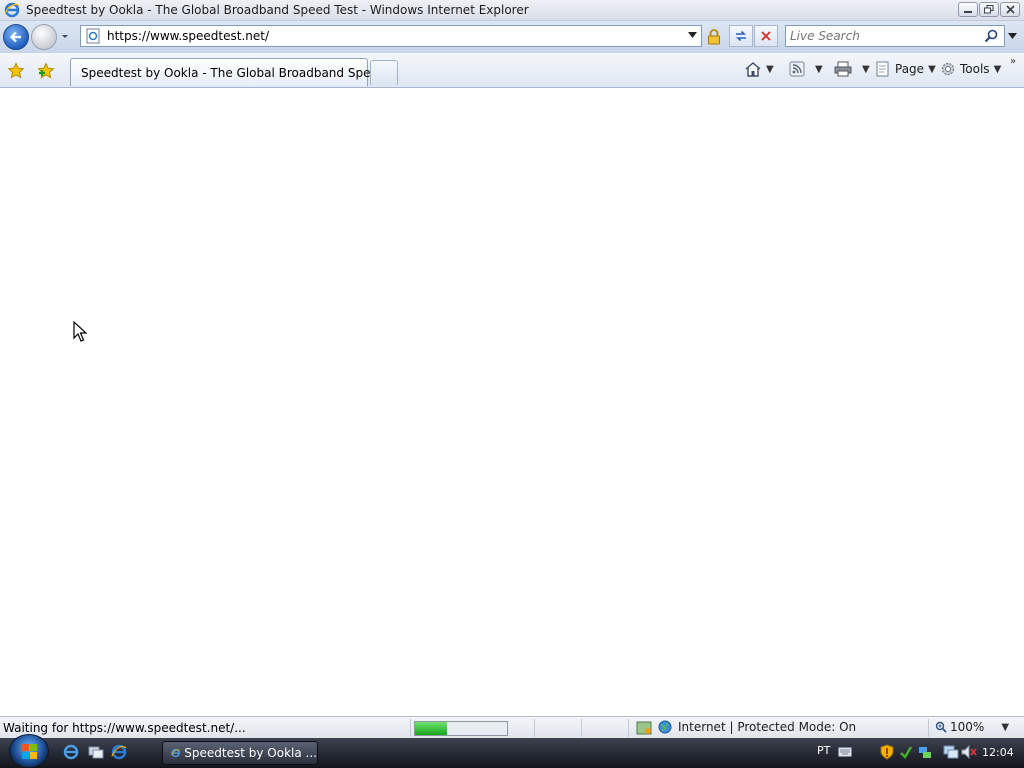 This screenshot has width=1024, height=768. Describe the element at coordinates (843, 69) in the screenshot. I see `printer-icon` at that location.